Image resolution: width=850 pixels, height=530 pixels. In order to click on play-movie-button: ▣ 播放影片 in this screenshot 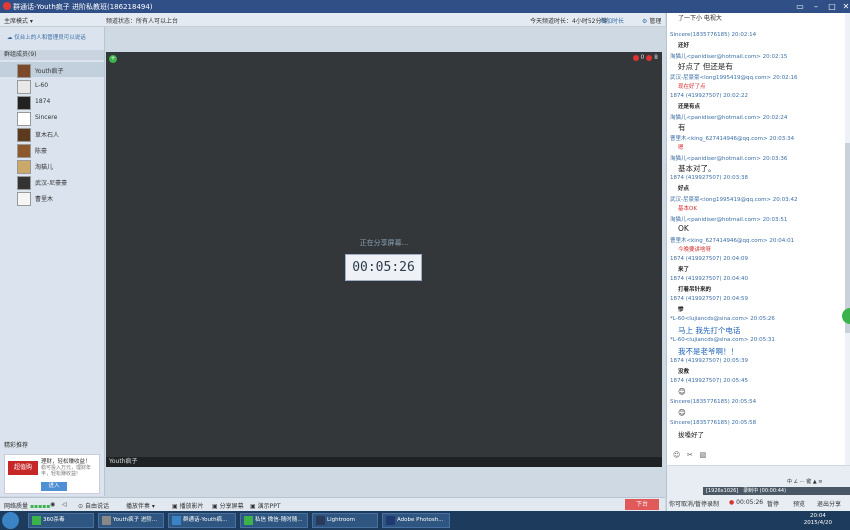, I will do `click(188, 505)`.